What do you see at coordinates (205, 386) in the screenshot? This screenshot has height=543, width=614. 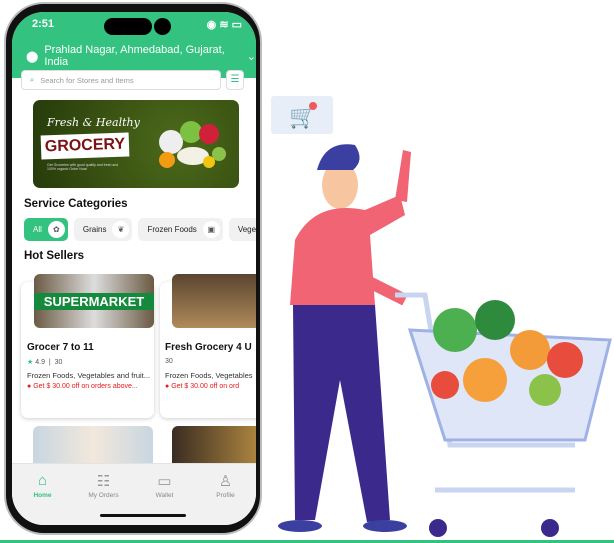 I see `offer-text: Get $ 30.00 off on ord` at bounding box center [205, 386].